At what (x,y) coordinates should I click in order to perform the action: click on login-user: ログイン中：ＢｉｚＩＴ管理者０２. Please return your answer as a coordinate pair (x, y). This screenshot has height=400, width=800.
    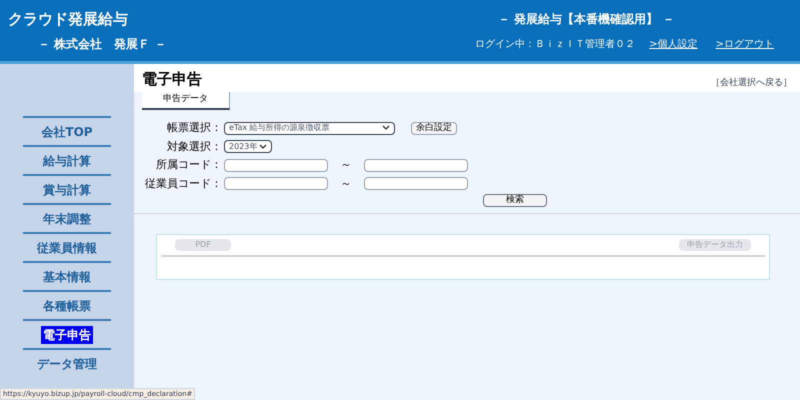
    Looking at the image, I should click on (555, 45).